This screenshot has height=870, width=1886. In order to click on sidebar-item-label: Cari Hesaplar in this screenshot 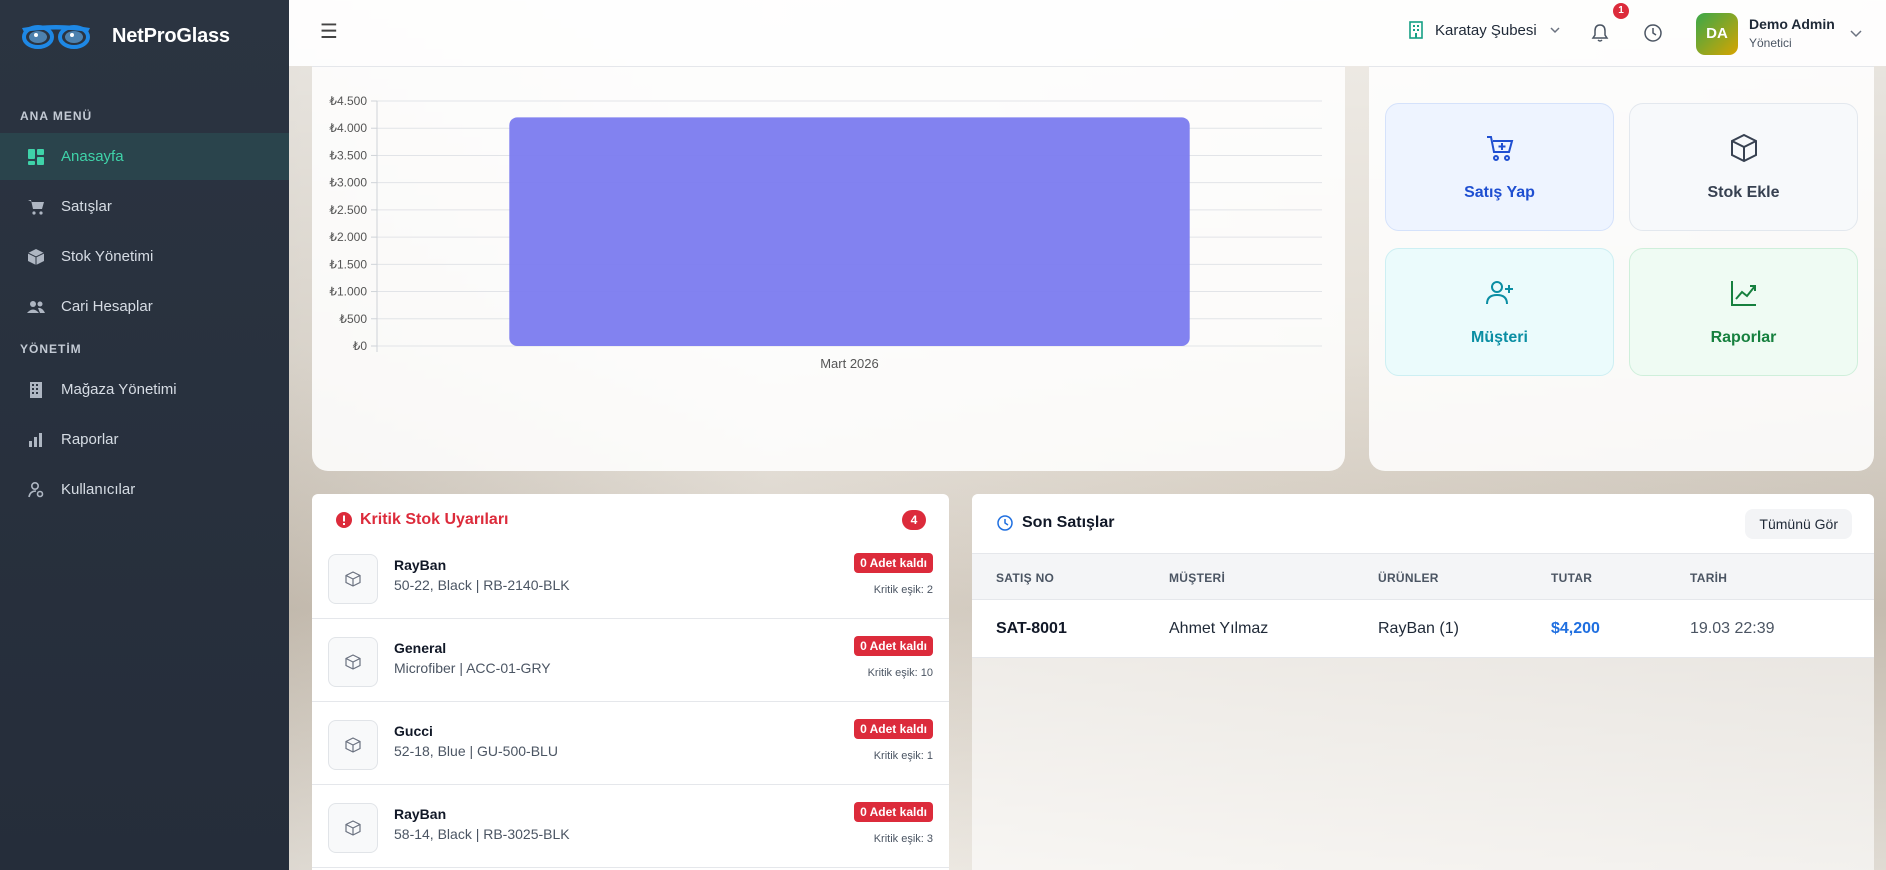, I will do `click(107, 306)`.